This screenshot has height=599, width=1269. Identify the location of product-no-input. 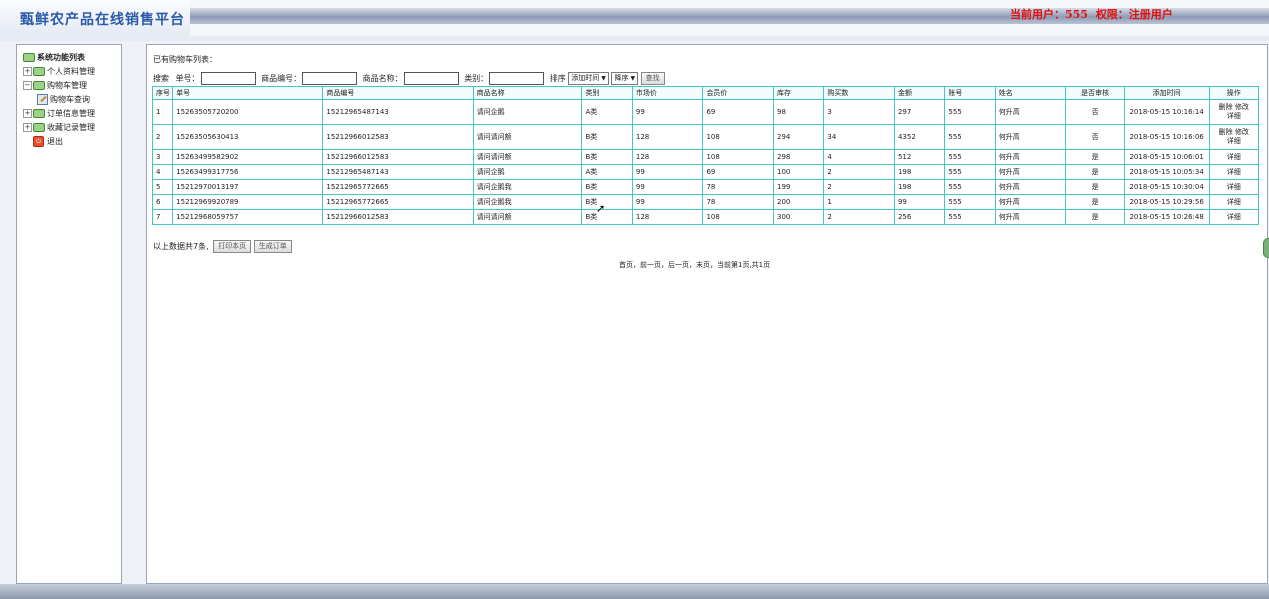
(330, 78).